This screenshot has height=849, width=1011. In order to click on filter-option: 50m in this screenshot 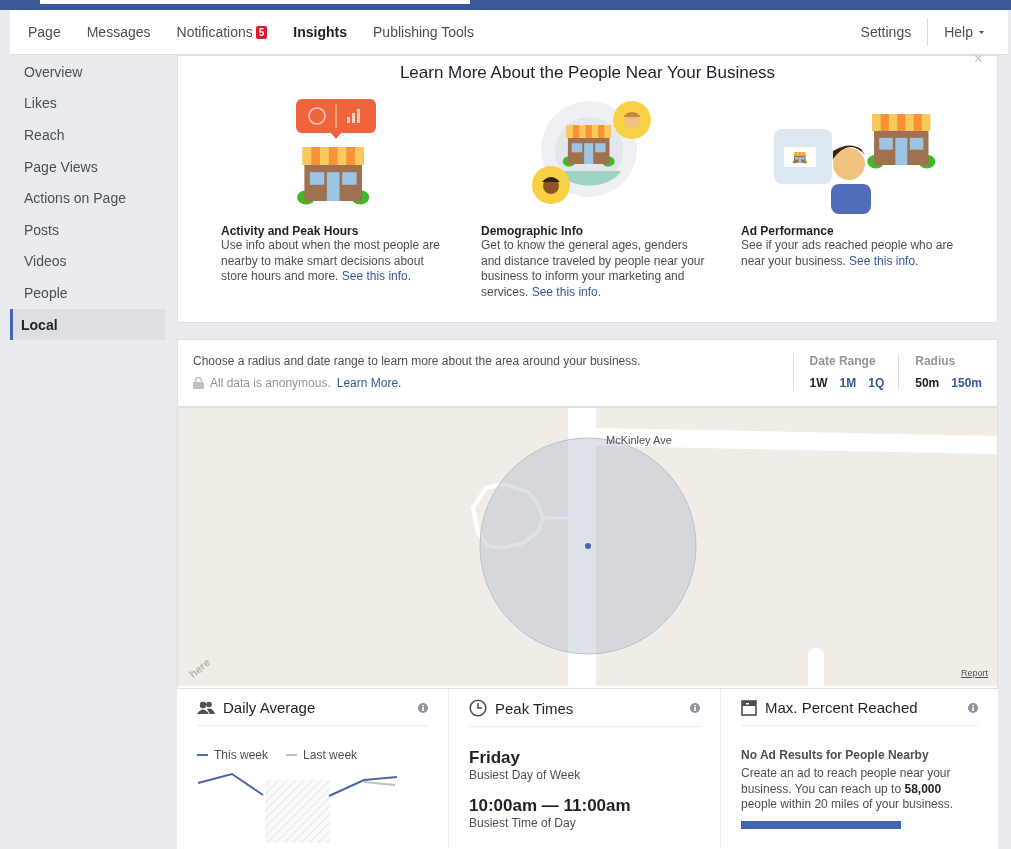, I will do `click(927, 383)`.